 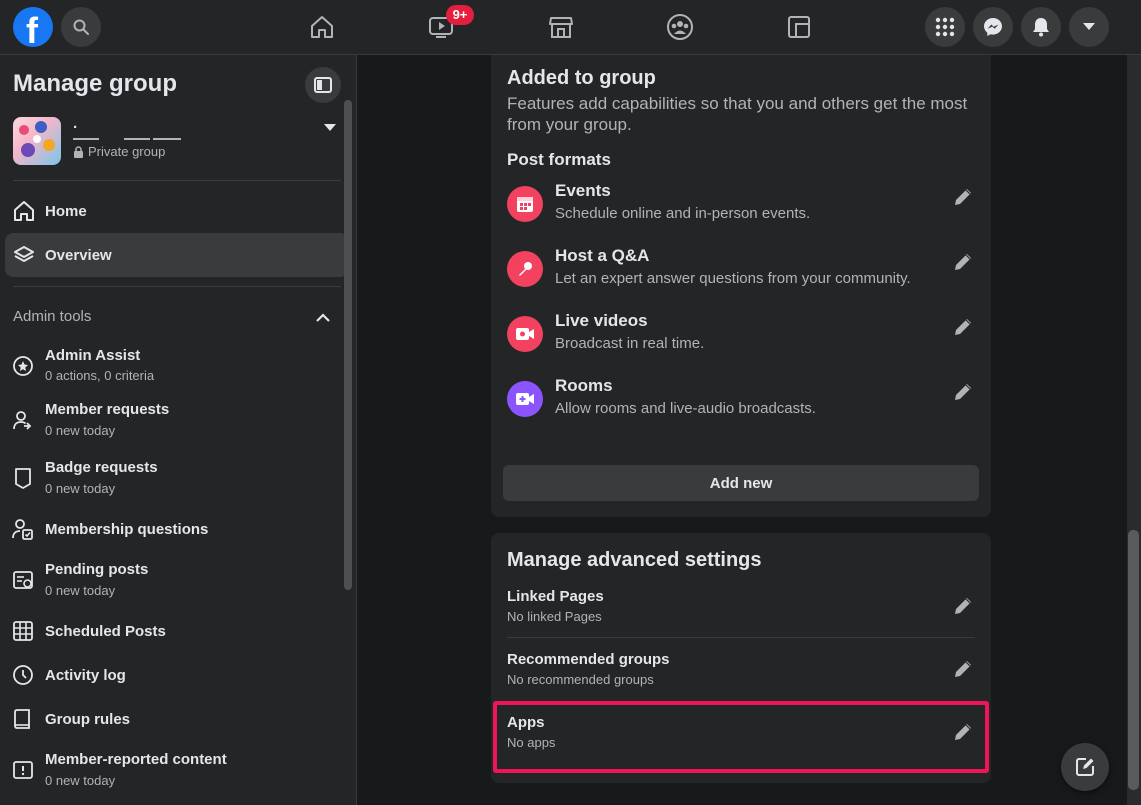 I want to click on menu-button, so click(x=945, y=27).